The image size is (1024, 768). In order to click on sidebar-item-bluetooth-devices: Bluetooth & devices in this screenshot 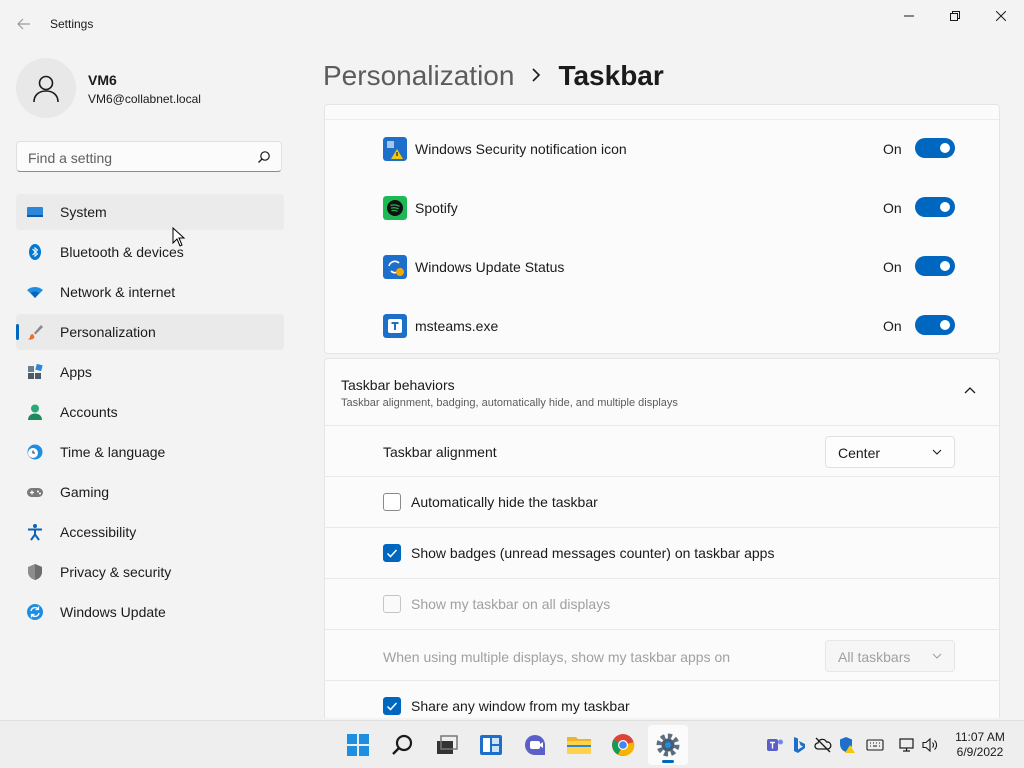, I will do `click(150, 252)`.